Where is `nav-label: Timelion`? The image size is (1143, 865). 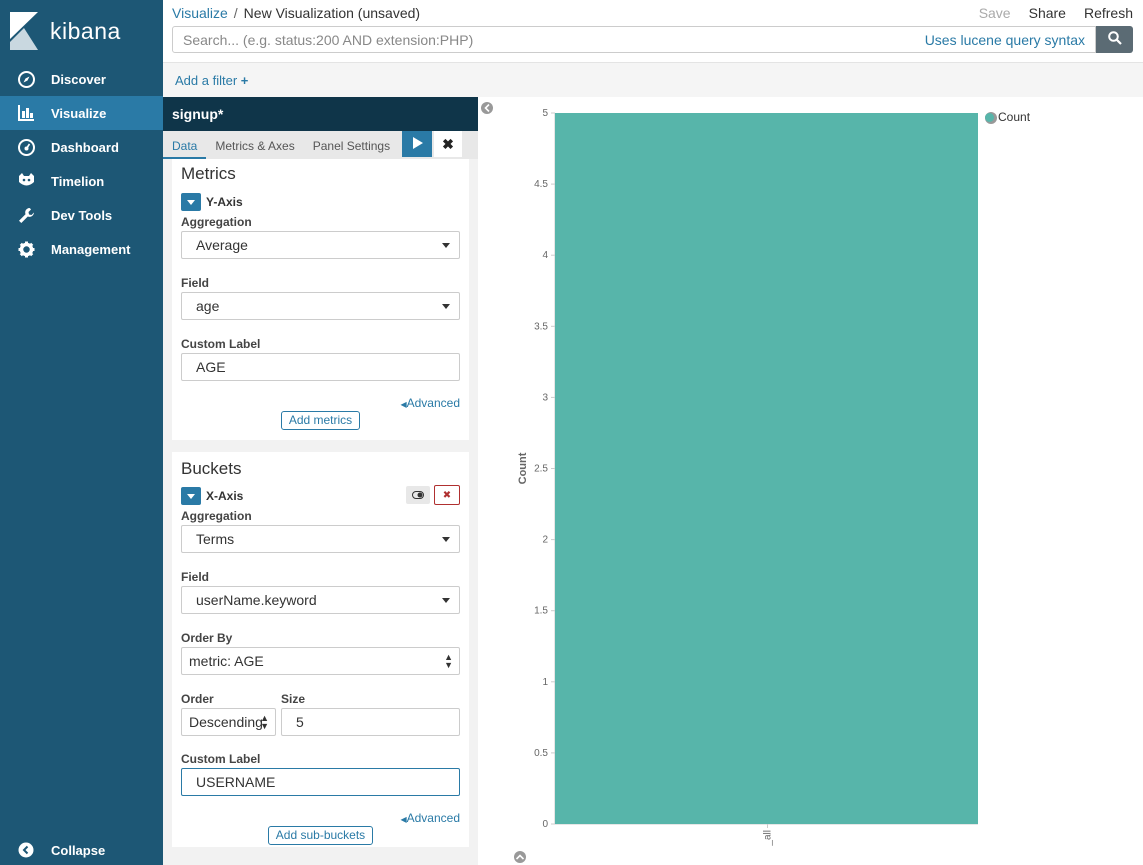 nav-label: Timelion is located at coordinates (78, 181).